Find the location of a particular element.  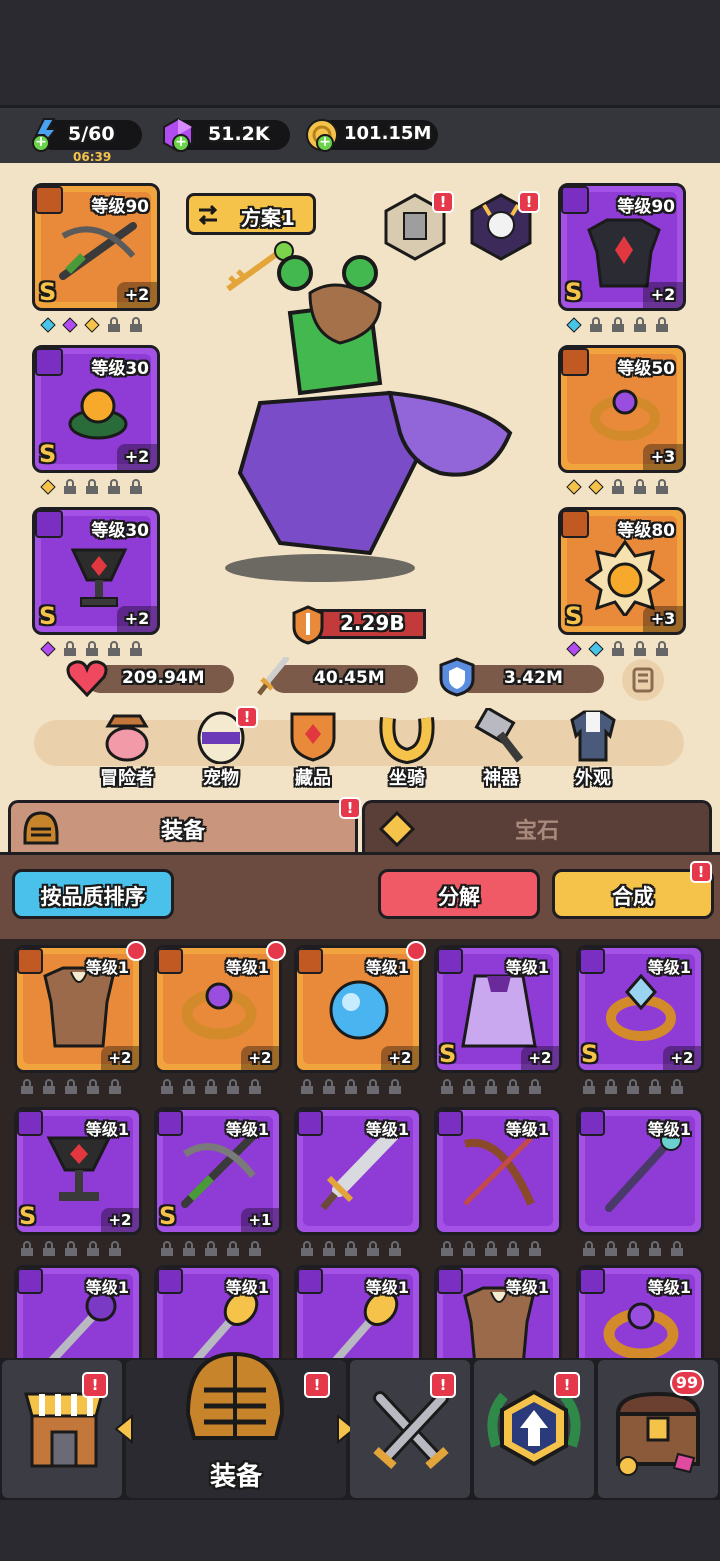

bottom-tab-equipment: ! 装备 is located at coordinates (235, 1424).